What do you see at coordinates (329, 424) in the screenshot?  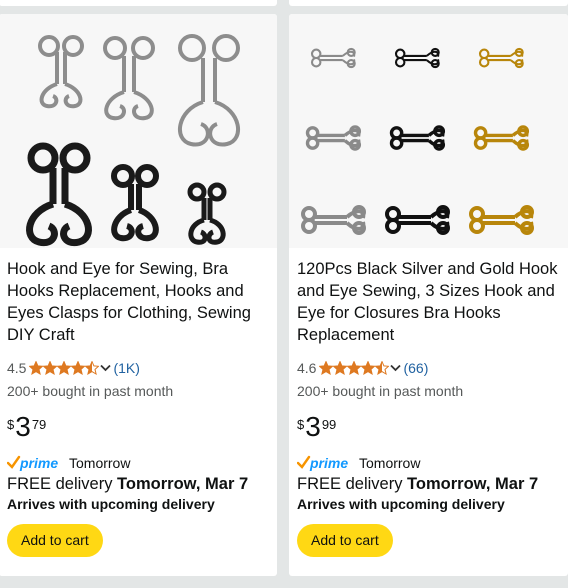 I see `price-fraction: 99` at bounding box center [329, 424].